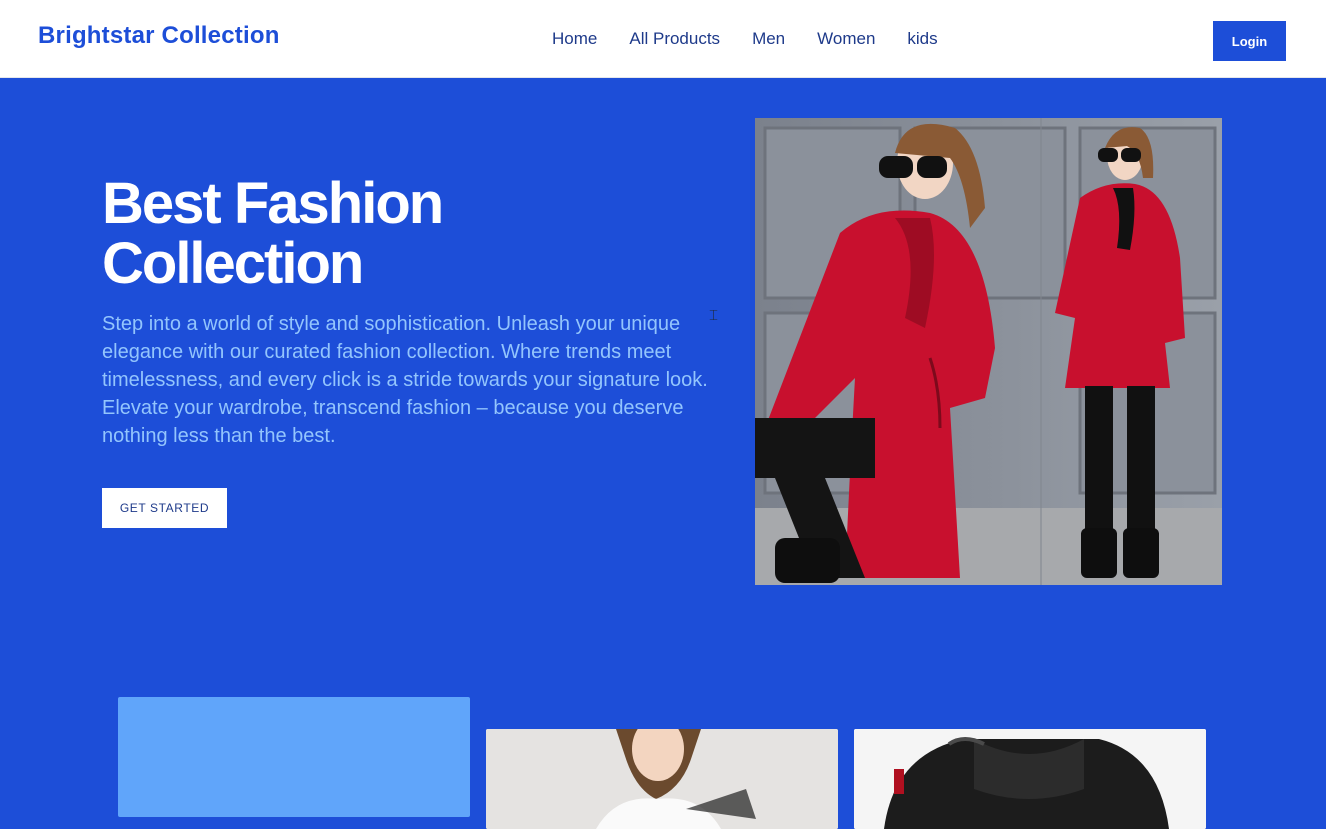  What do you see at coordinates (159, 36) in the screenshot?
I see `brand-logo-link: Brightstar Collection` at bounding box center [159, 36].